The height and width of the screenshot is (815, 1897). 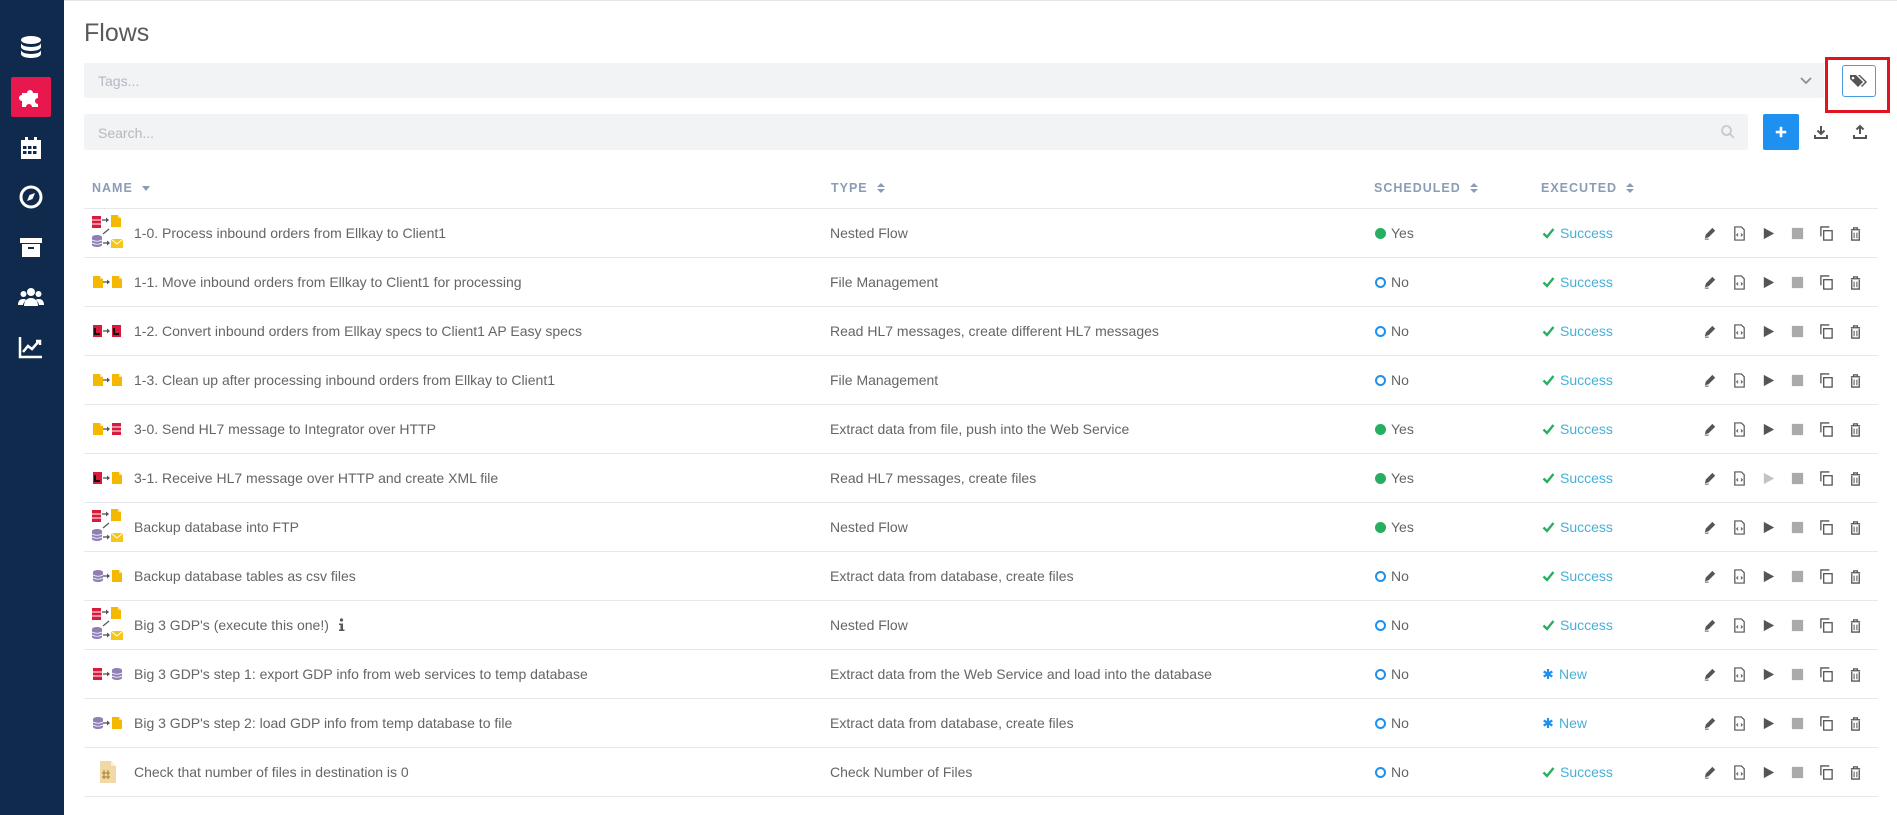 I want to click on flow-name: Big 3 GDP's (execute this one!), so click(x=231, y=625).